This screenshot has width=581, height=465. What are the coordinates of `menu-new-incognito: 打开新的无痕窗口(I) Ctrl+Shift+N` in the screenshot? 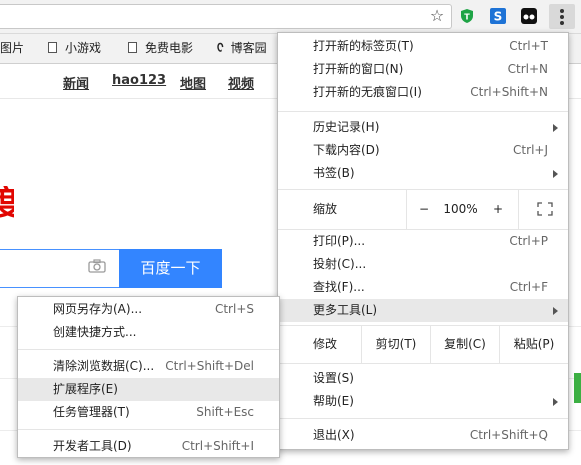 It's located at (423, 92).